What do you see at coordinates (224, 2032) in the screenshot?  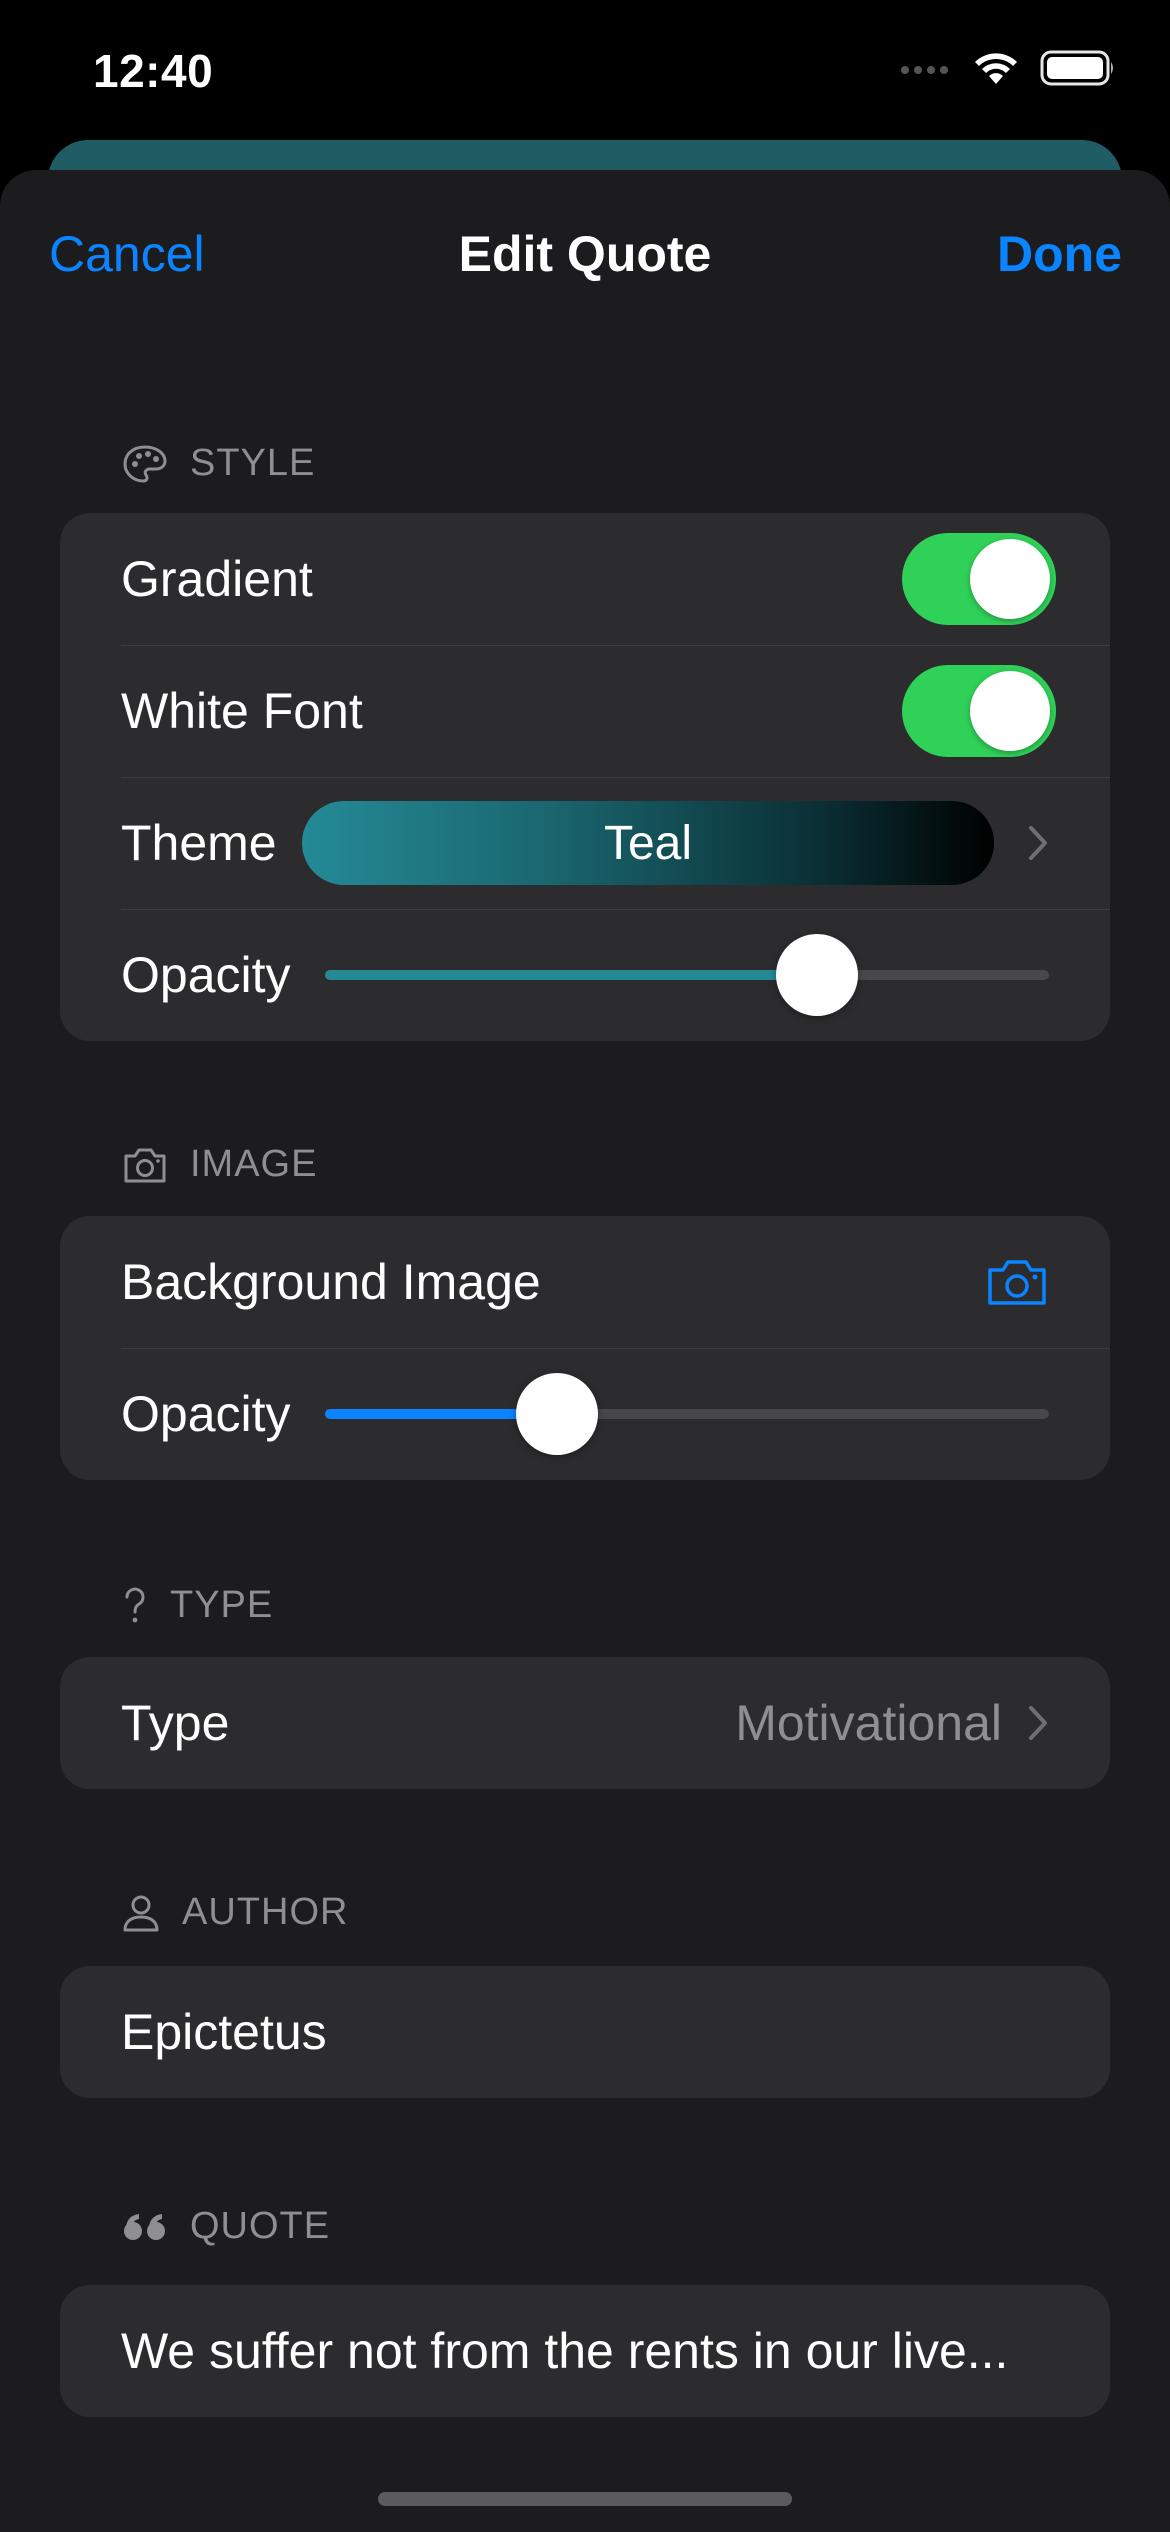 I see `author-field: Epictetus` at bounding box center [224, 2032].